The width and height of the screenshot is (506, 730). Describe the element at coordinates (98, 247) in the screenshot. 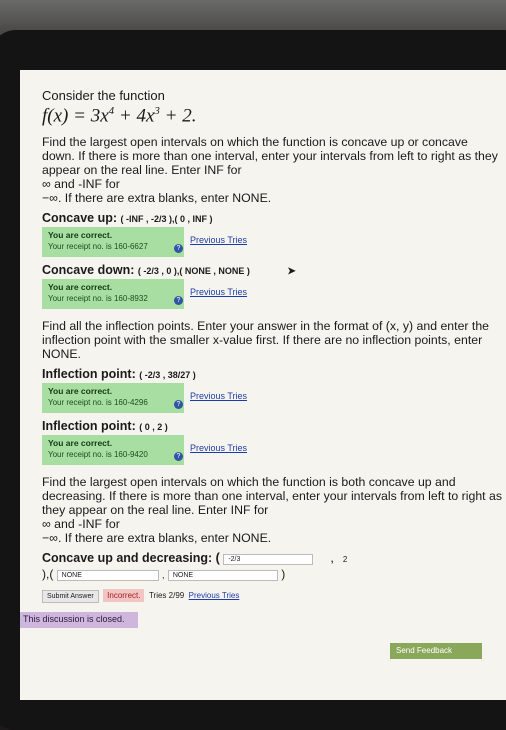

I see `receipt-text: Your receipt no. is 160-6627` at that location.